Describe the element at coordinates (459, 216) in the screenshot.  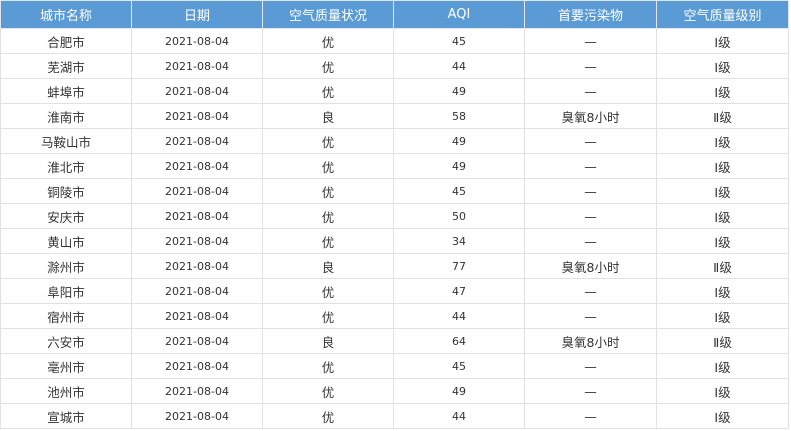
I see `cell-aqi: 50` at that location.